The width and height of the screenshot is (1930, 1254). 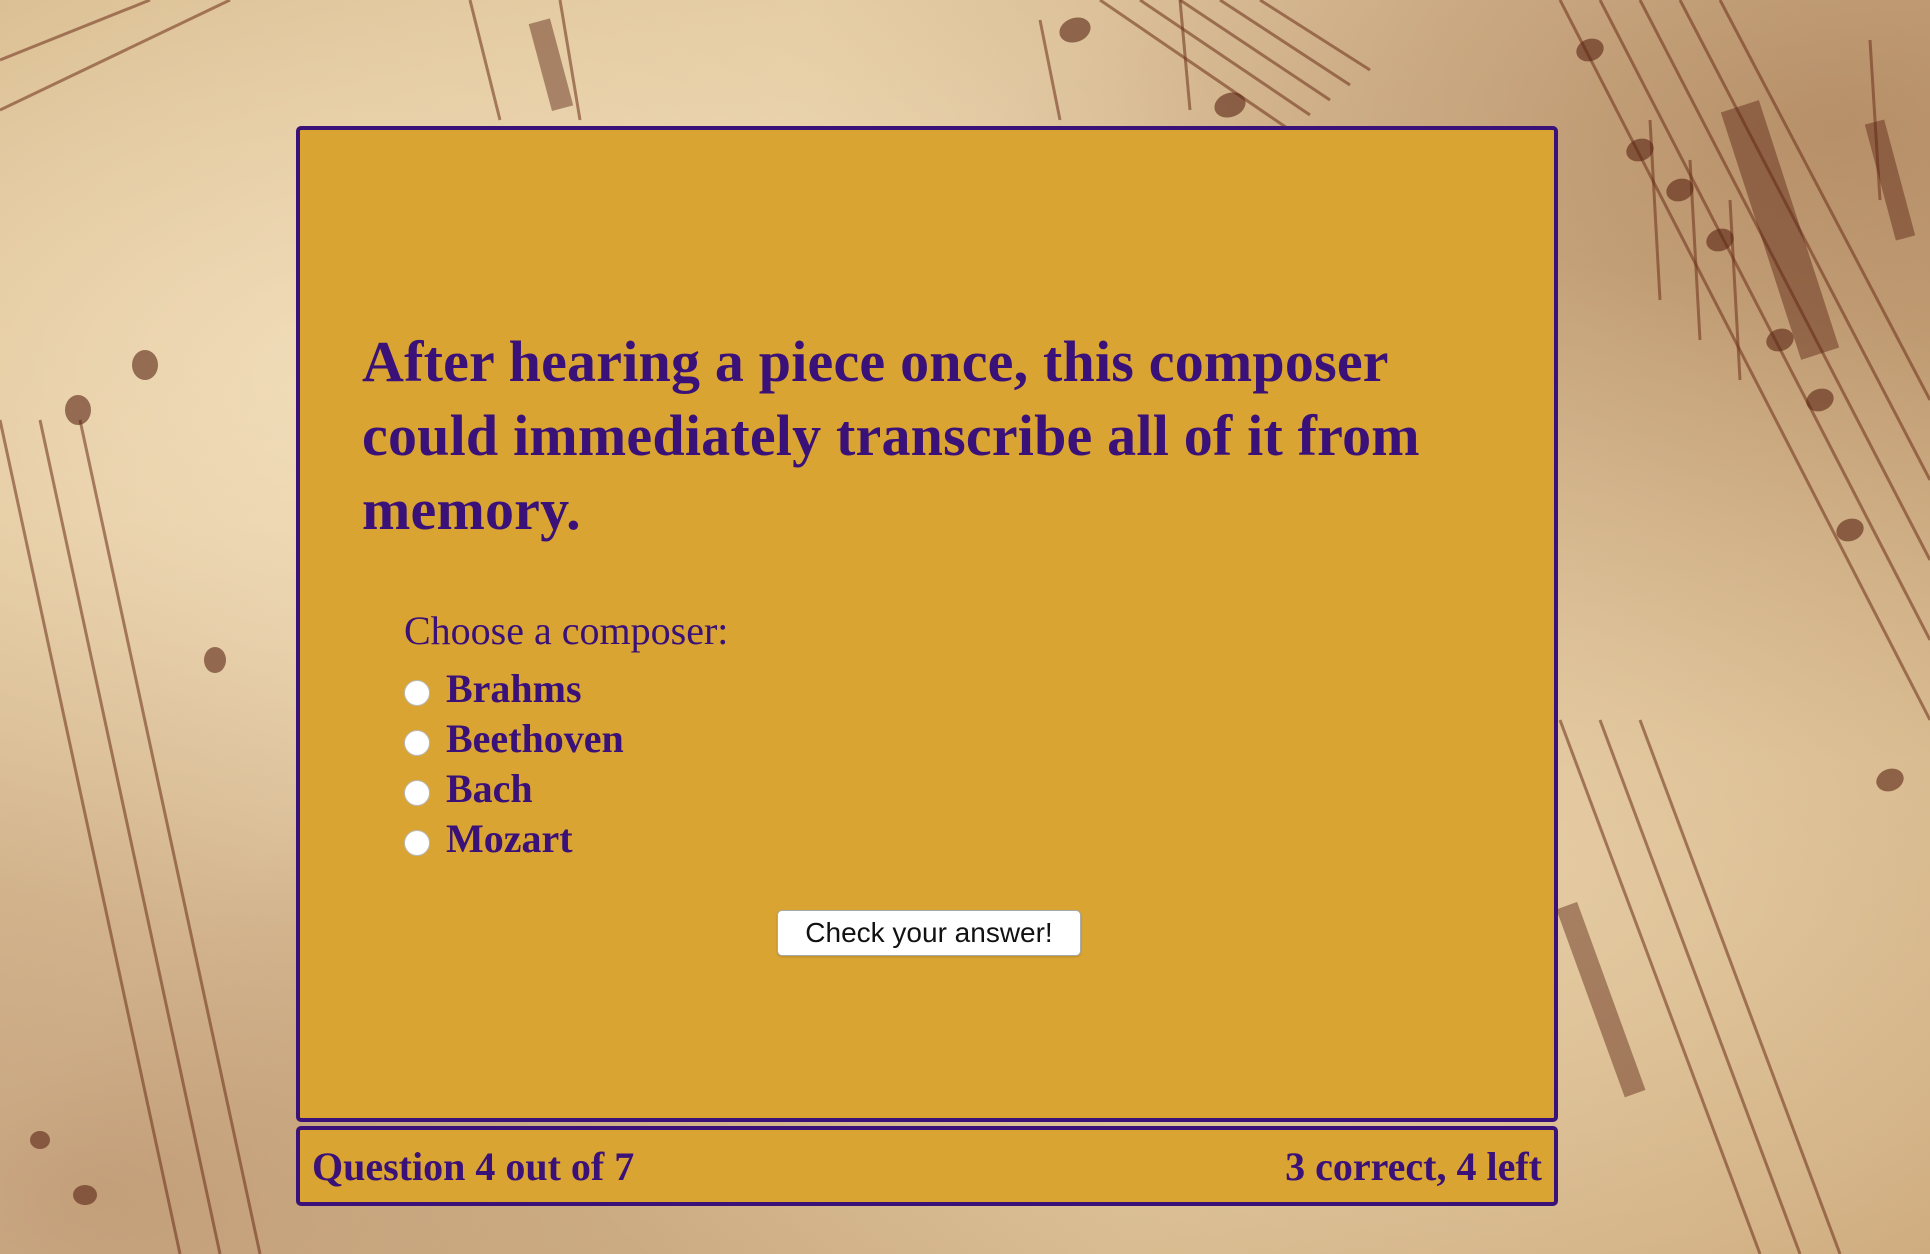 I want to click on option-mozart: Mozart, so click(x=804, y=839).